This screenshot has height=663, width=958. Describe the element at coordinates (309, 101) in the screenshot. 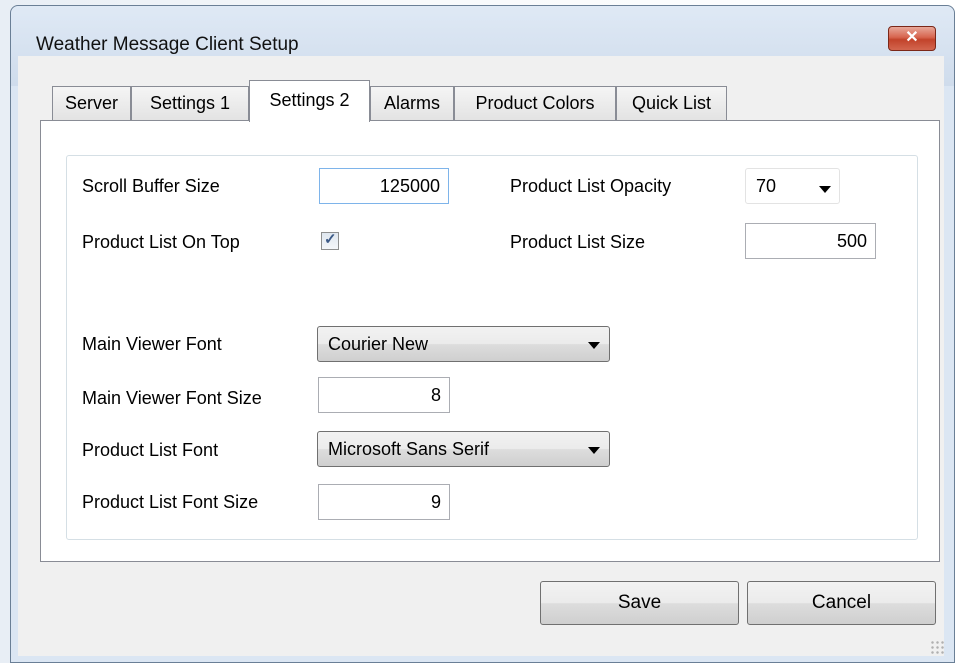

I see `tab-settings-2: Settings 2` at that location.